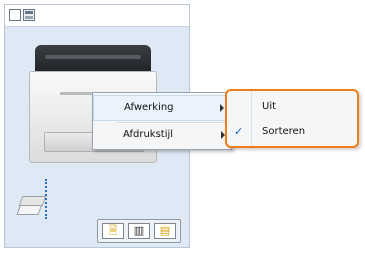  I want to click on chevron-right-icon, so click(222, 108).